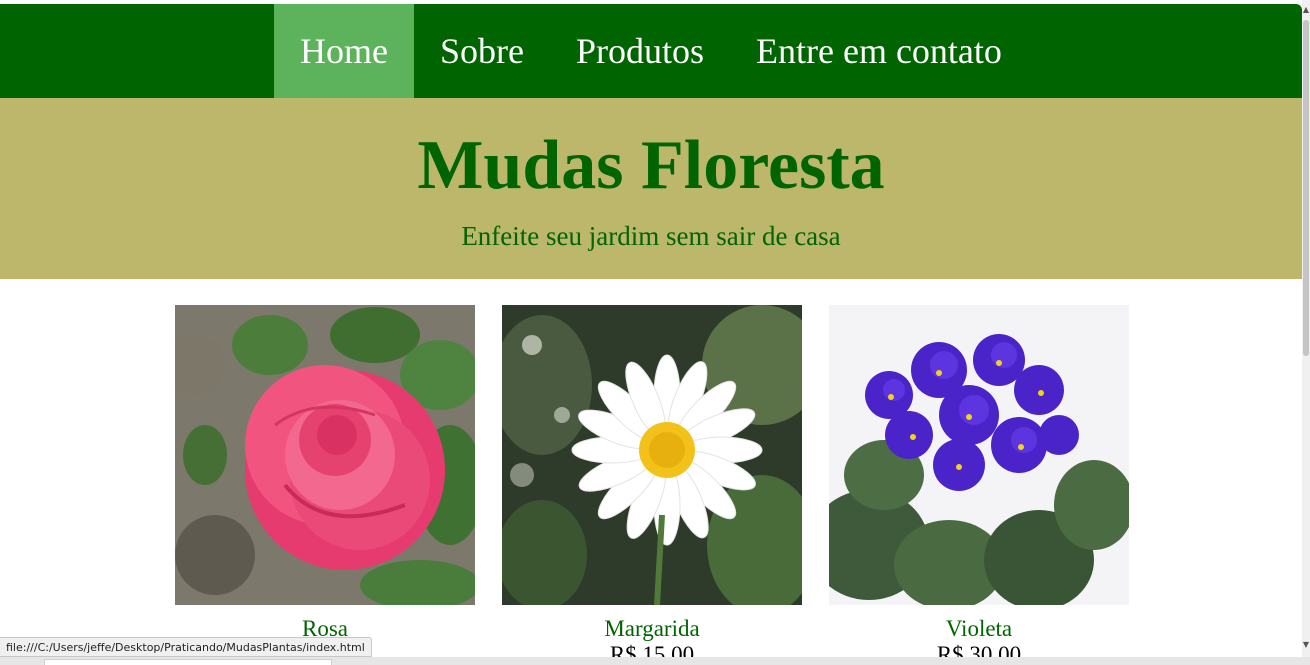 The image size is (1310, 665). What do you see at coordinates (651, 165) in the screenshot?
I see `site-title: Mudas Floresta` at bounding box center [651, 165].